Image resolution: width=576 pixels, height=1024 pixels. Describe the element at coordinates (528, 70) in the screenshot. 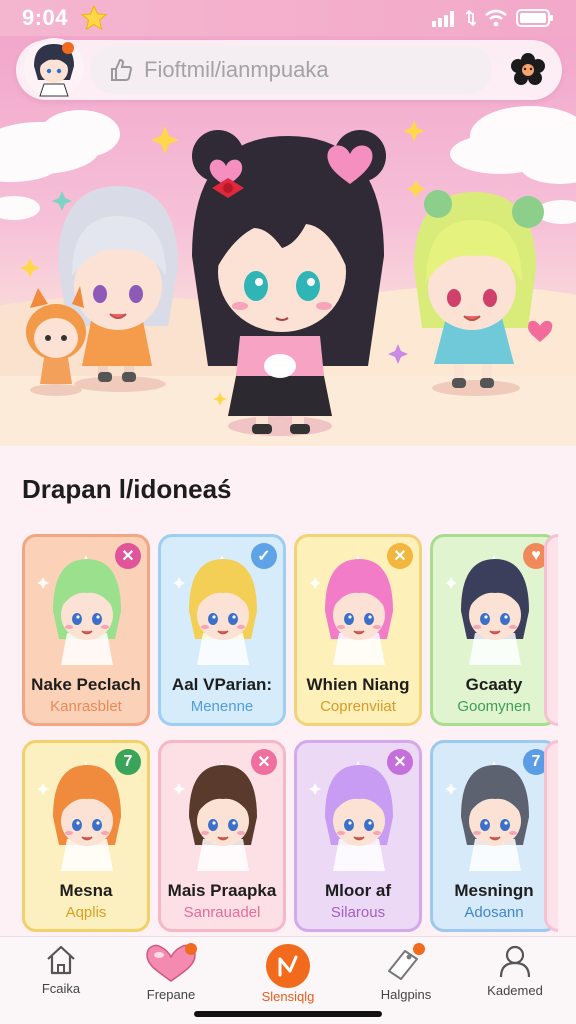

I see `settings-flower-icon` at that location.